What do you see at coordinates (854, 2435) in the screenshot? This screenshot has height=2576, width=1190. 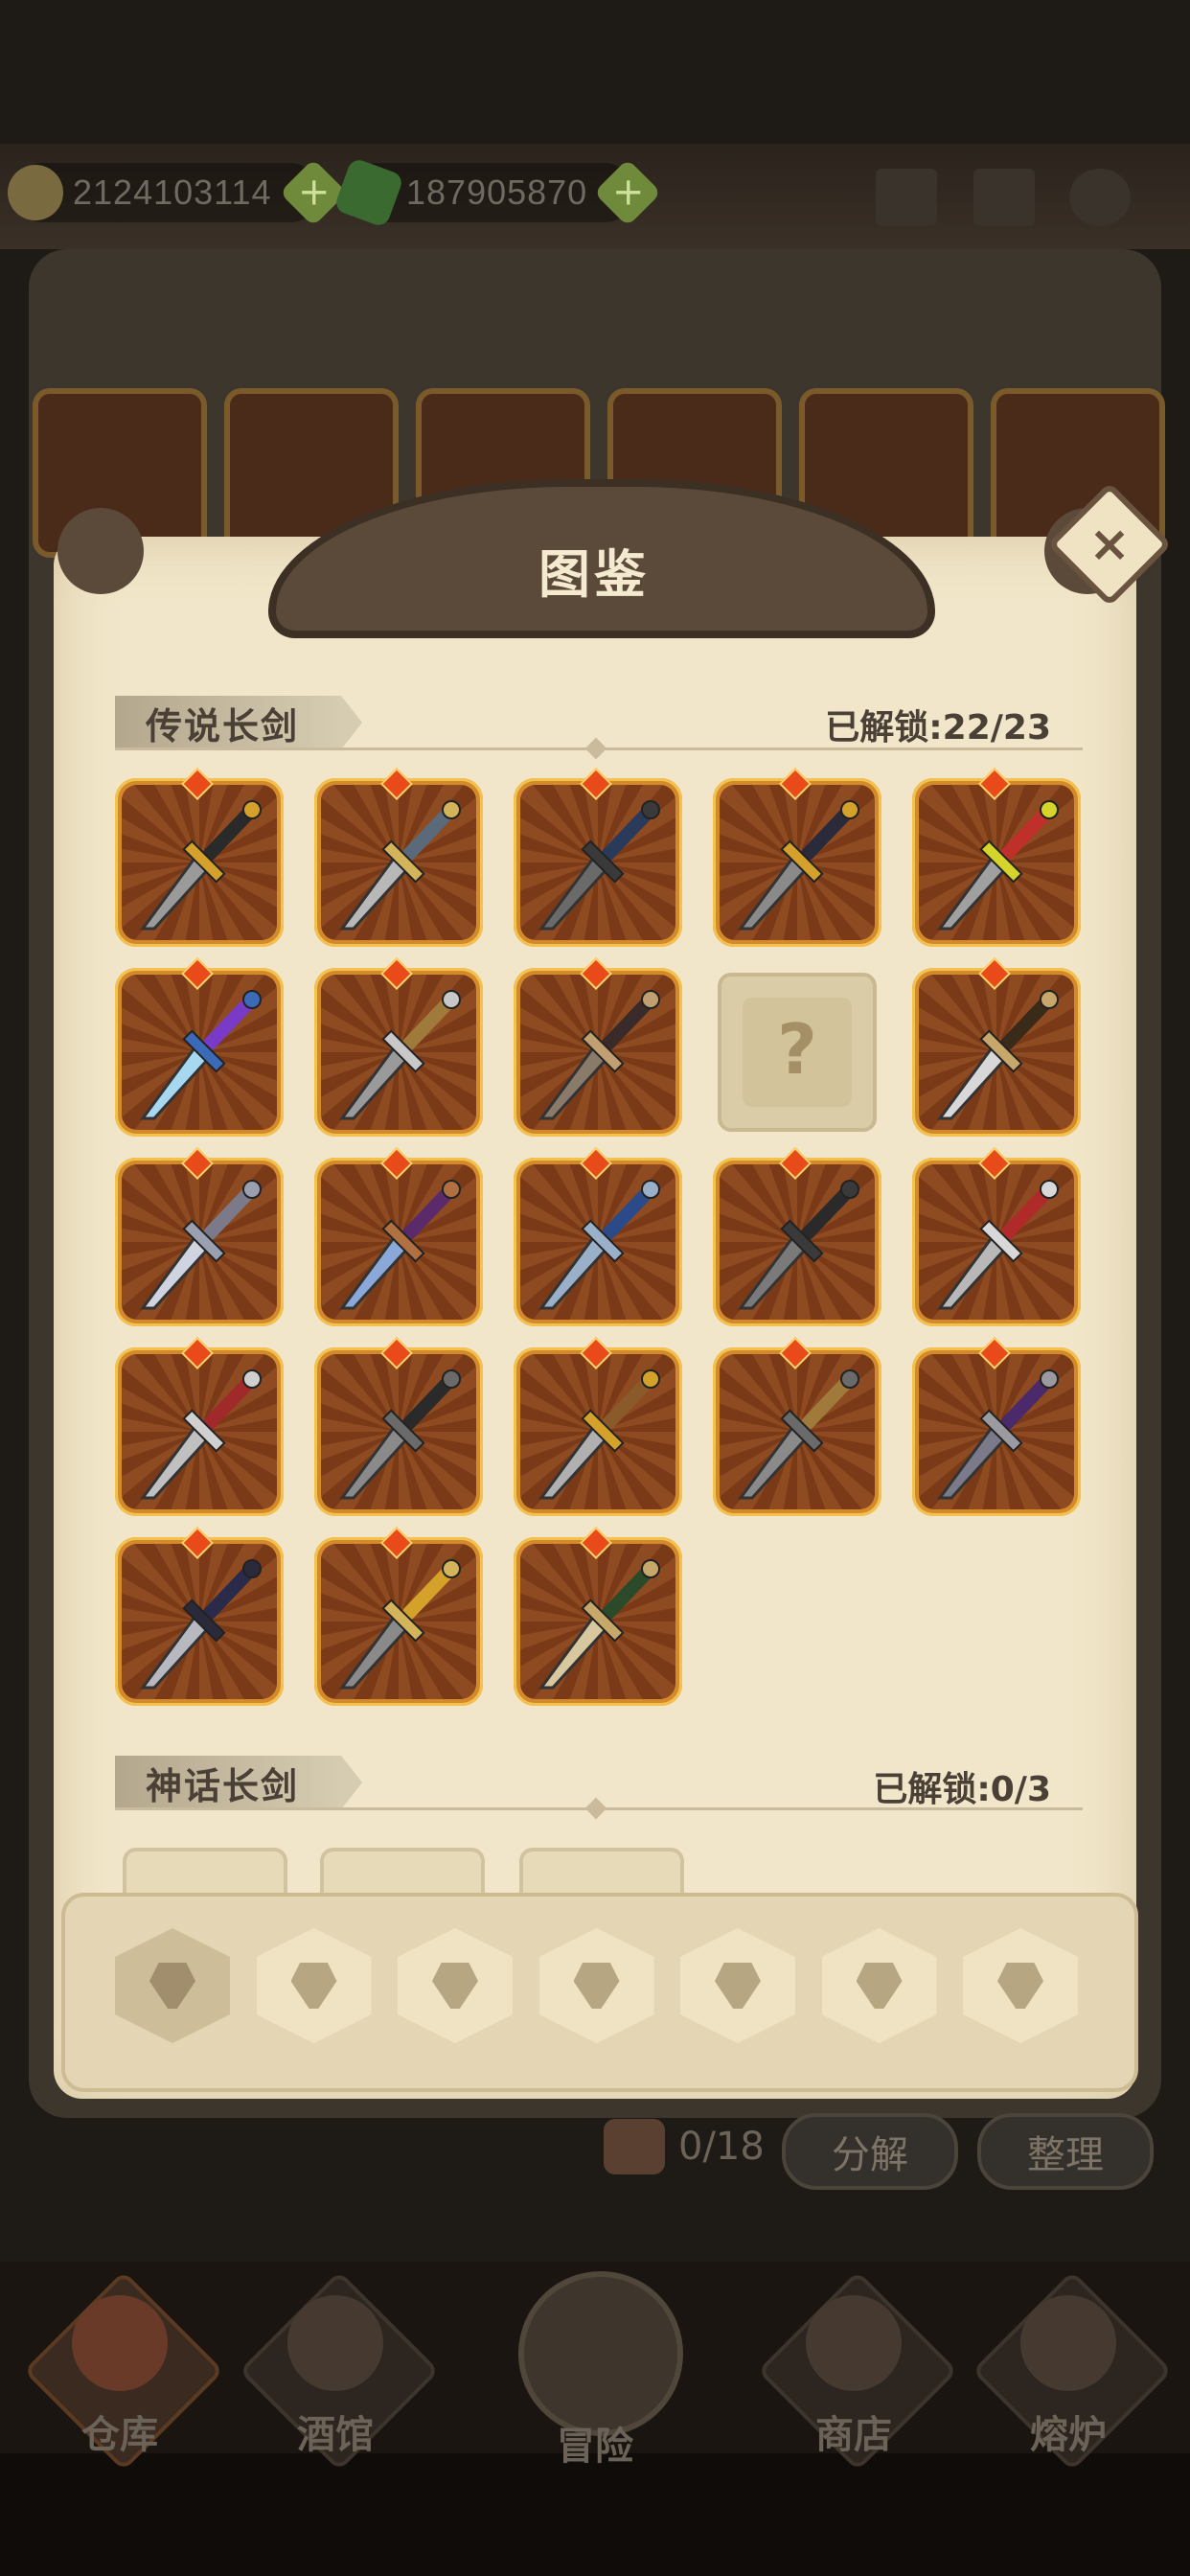 I see `nav-label: 商店` at bounding box center [854, 2435].